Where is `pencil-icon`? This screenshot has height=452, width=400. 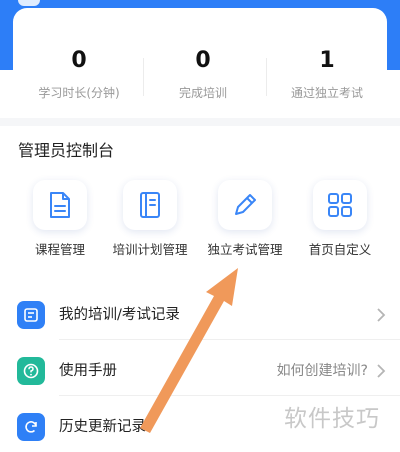
pencil-icon is located at coordinates (245, 205).